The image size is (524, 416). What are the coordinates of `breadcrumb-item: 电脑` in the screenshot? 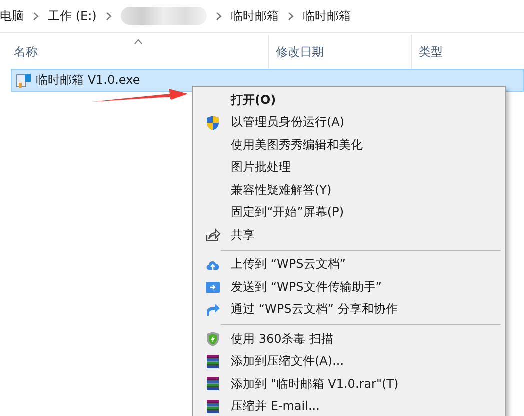 It's located at (12, 16).